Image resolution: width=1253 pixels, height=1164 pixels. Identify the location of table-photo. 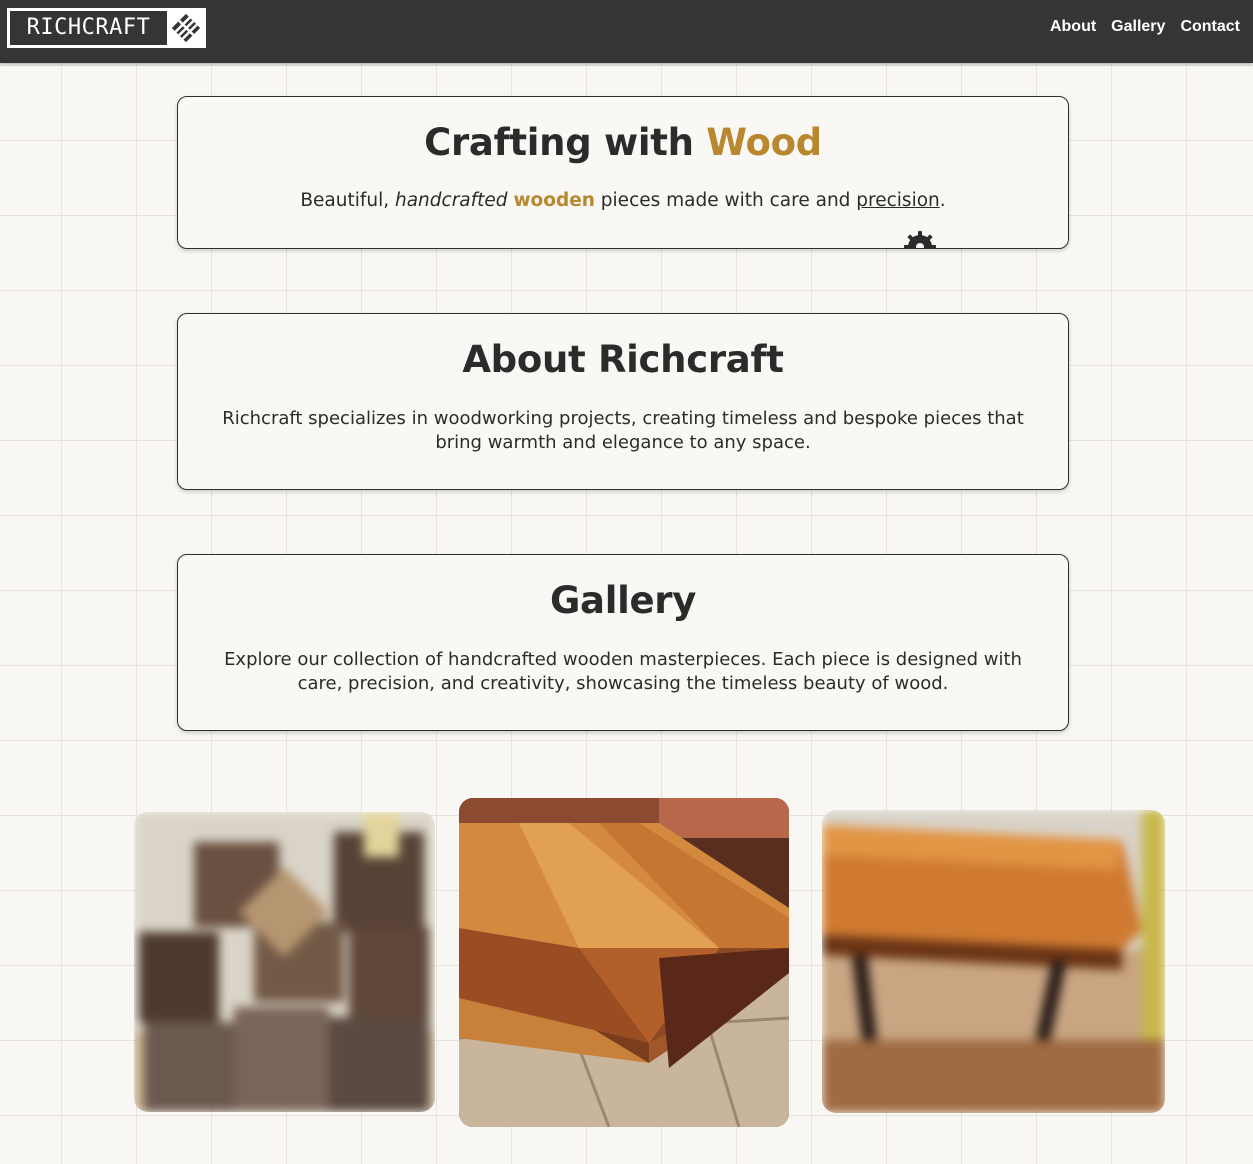
(993, 961).